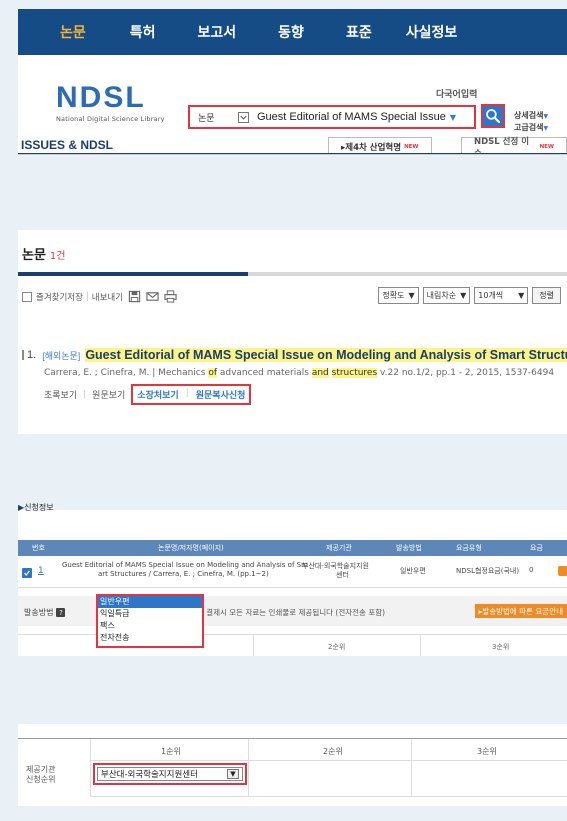 The image size is (567, 821). I want to click on highlighted-actions: 소장처보기 | 원문복사신청, so click(191, 394).